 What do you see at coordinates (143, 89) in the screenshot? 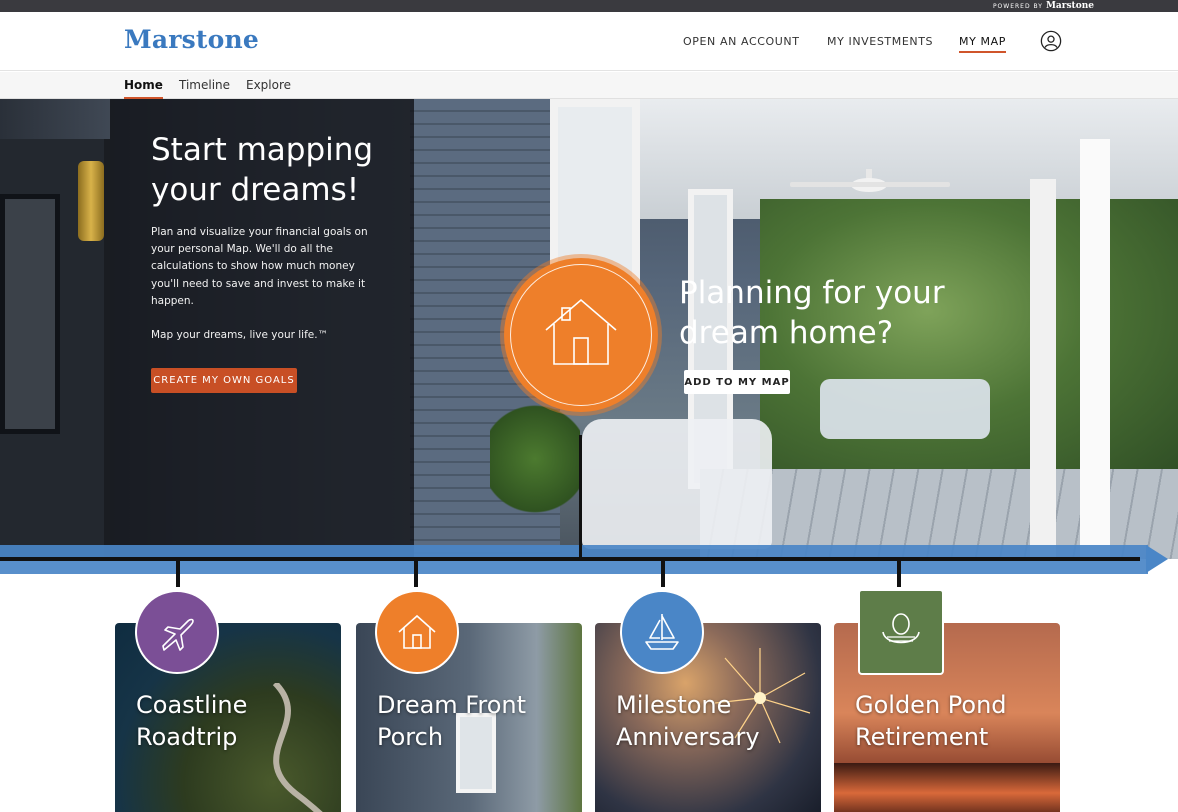
I see `tab-home: Home` at bounding box center [143, 89].